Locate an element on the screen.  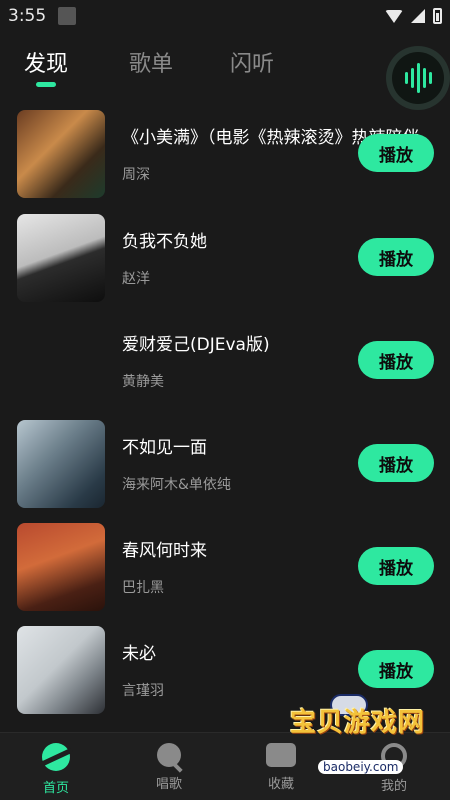
sound-wave-icon is located at coordinates (418, 78).